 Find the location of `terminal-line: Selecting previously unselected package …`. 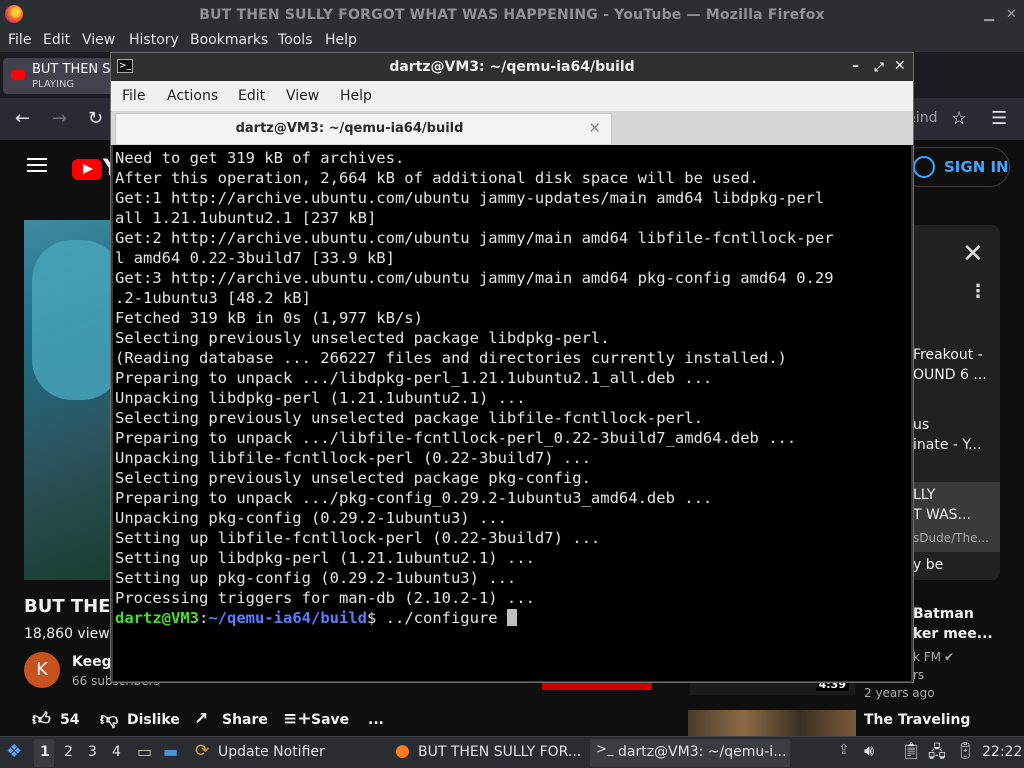

terminal-line: Selecting previously unselected package … is located at coordinates (353, 478).